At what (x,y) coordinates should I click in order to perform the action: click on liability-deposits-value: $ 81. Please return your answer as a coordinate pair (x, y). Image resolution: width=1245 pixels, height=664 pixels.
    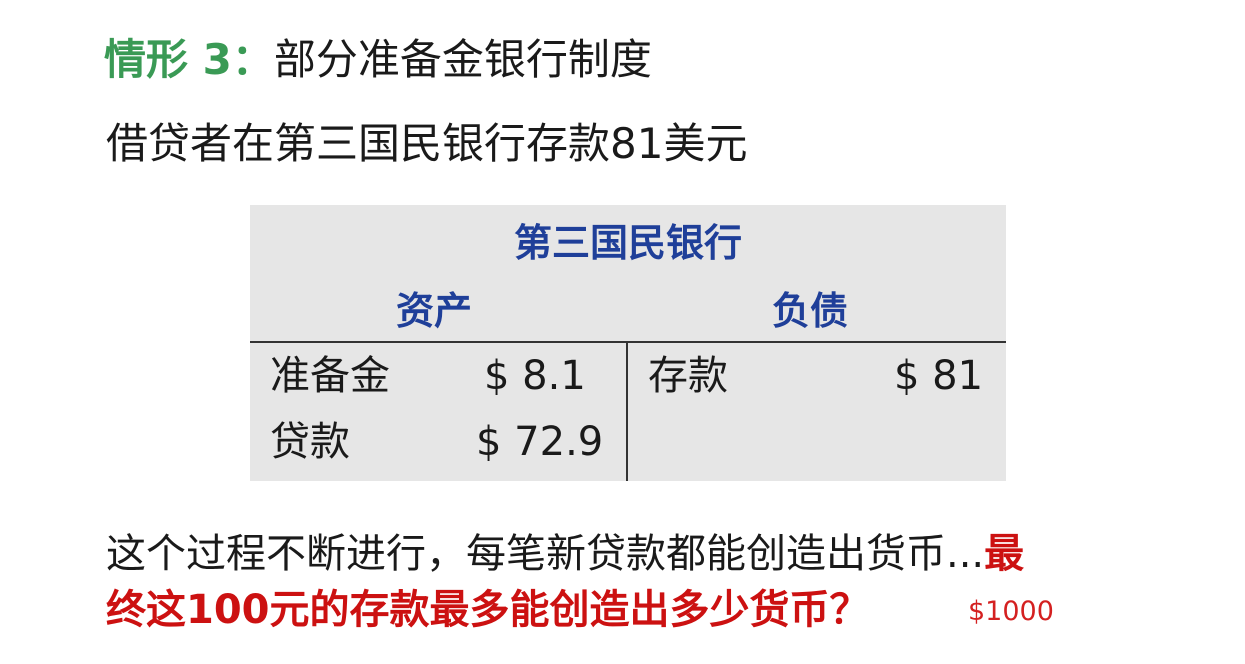
    Looking at the image, I should click on (939, 376).